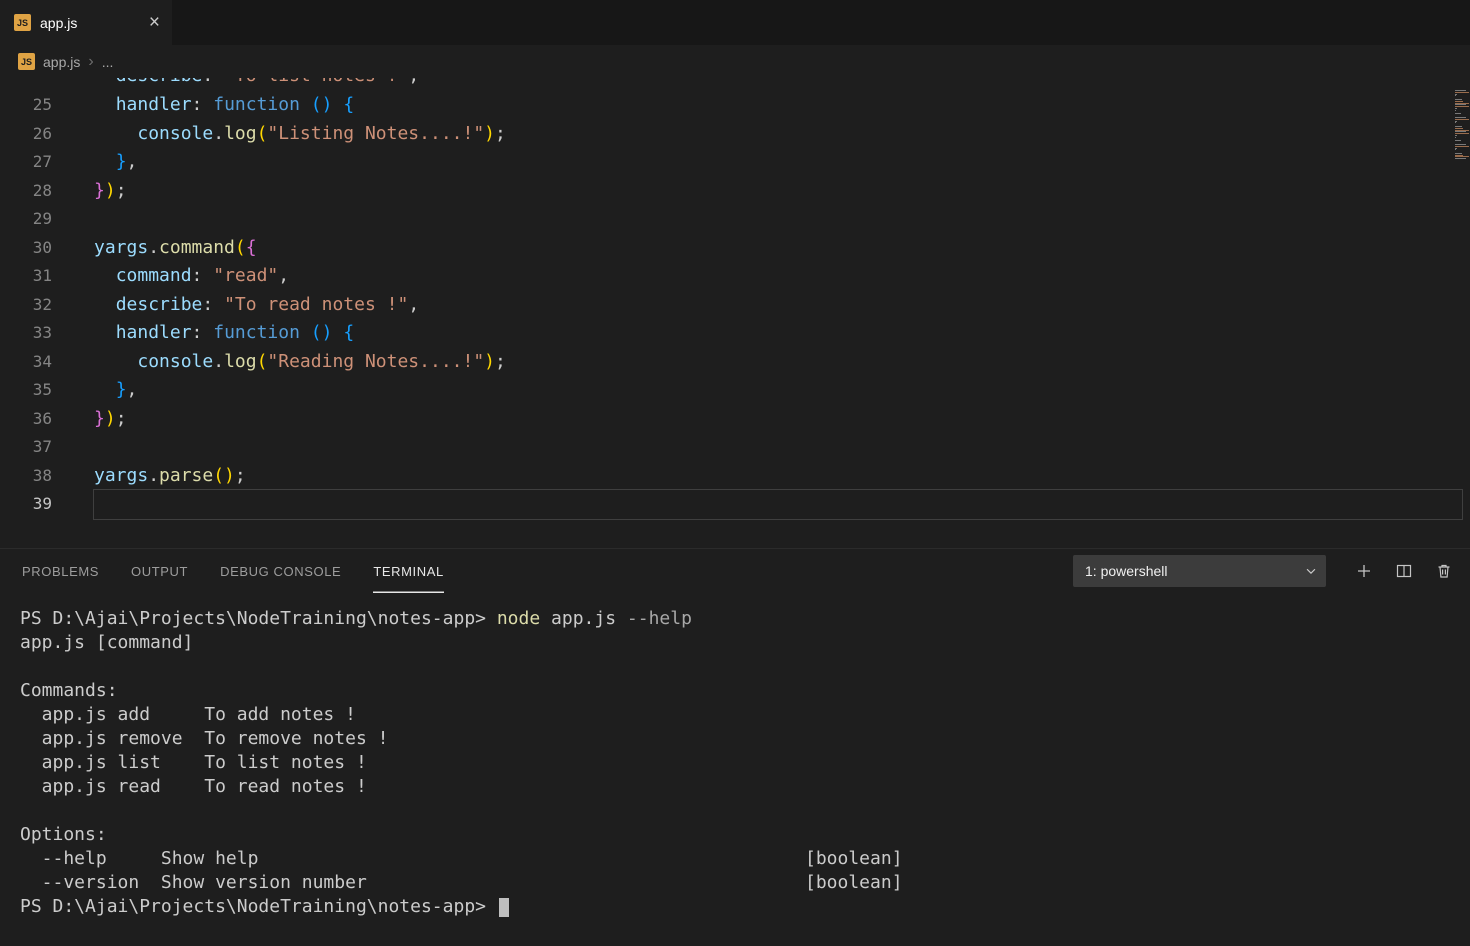 This screenshot has height=946, width=1470. What do you see at coordinates (1462, 125) in the screenshot?
I see `minimap` at bounding box center [1462, 125].